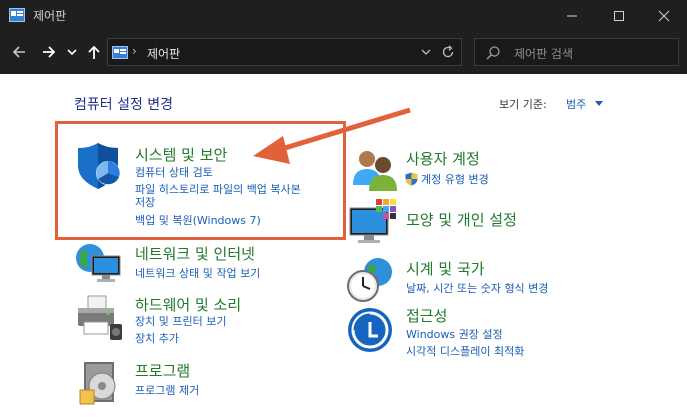 Image resolution: width=687 pixels, height=417 pixels. What do you see at coordinates (50, 16) in the screenshot?
I see `window-title: 제어판` at bounding box center [50, 16].